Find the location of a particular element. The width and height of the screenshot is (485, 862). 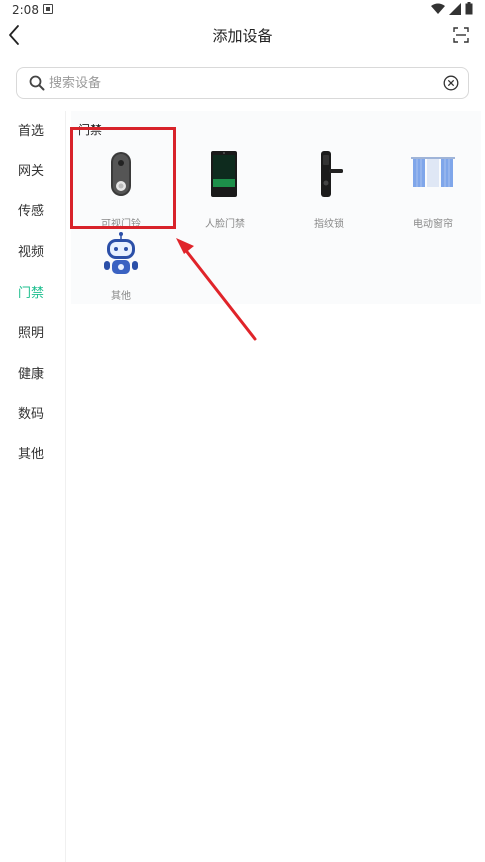

search-input is located at coordinates (239, 83).